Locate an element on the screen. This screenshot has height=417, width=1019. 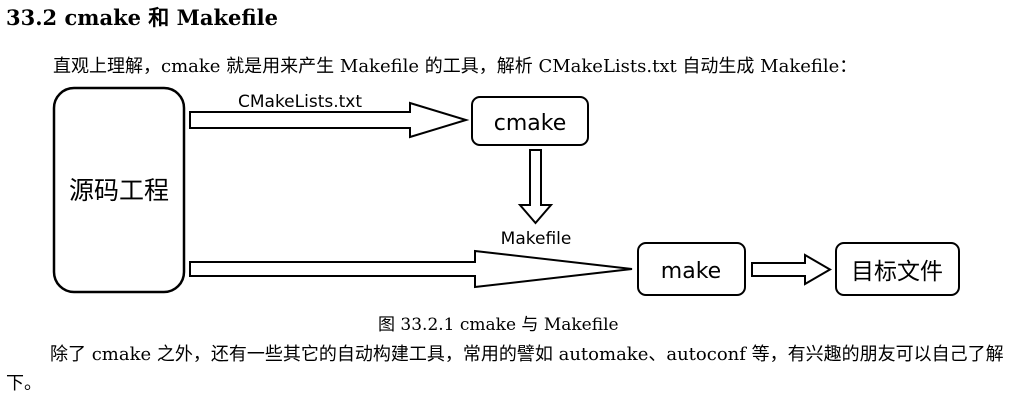
source-project-label: 源码工程 is located at coordinates (119, 190).